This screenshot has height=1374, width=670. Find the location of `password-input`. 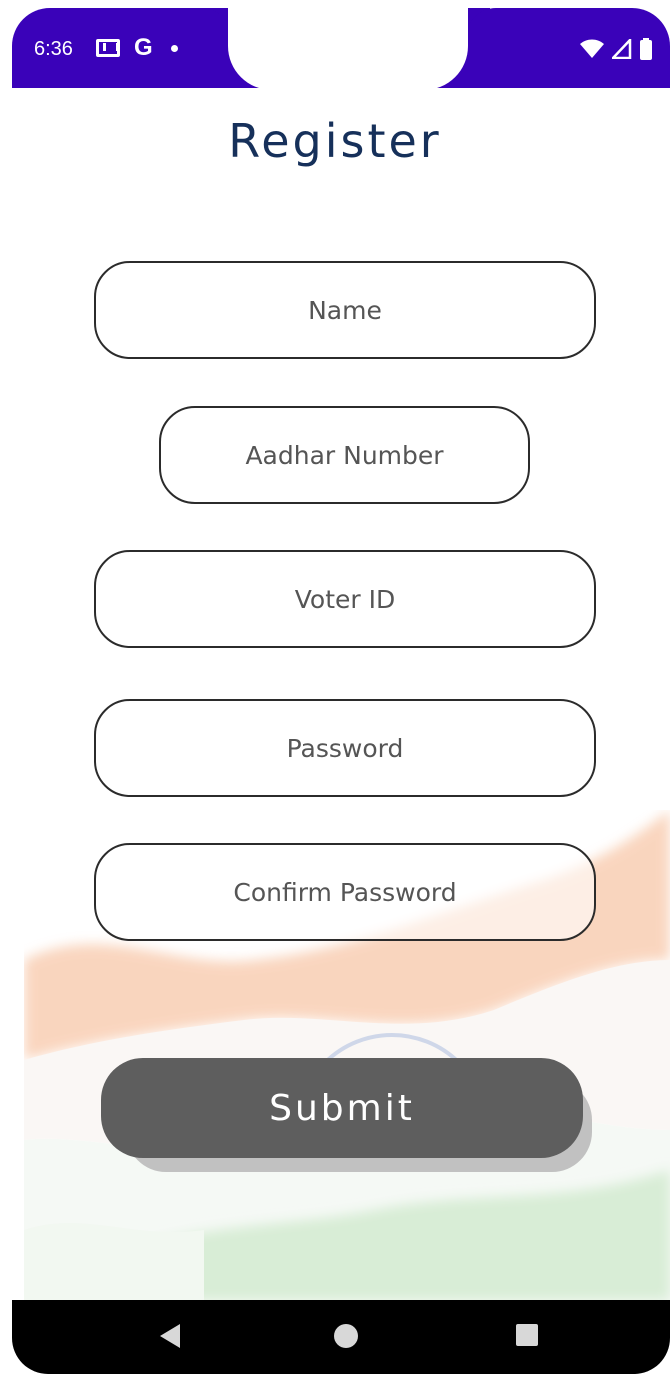

password-input is located at coordinates (345, 748).